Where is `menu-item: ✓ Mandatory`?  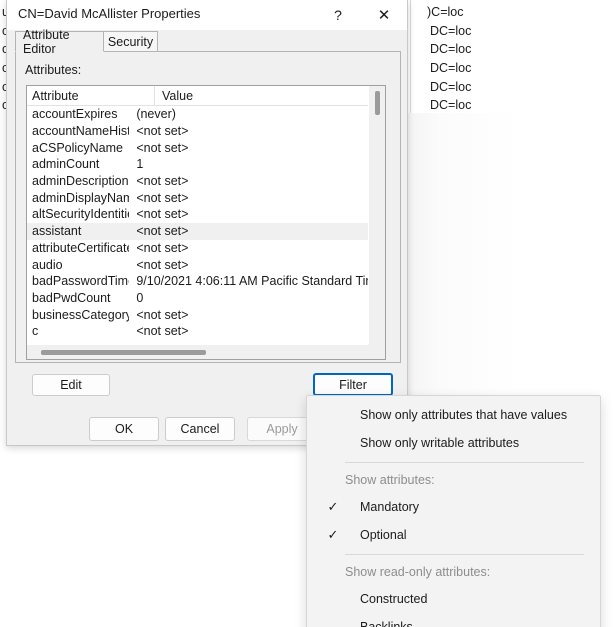 menu-item: ✓ Mandatory is located at coordinates (453, 507).